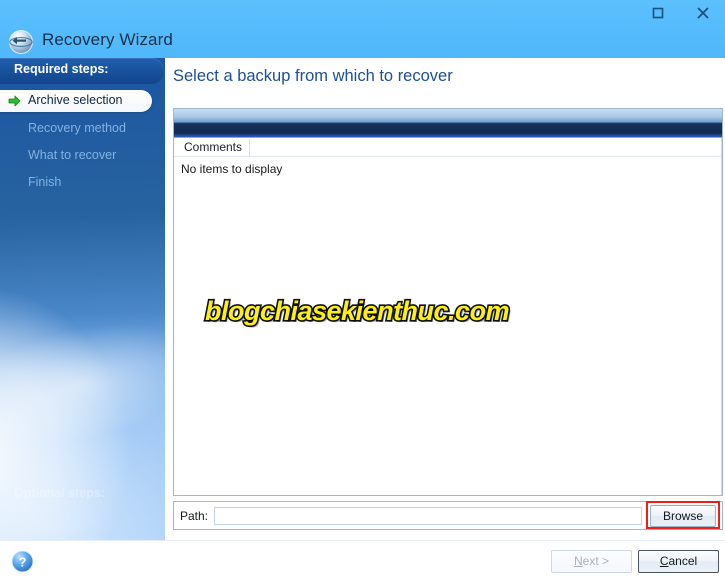 The width and height of the screenshot is (725, 580). Describe the element at coordinates (107, 39) in the screenshot. I see `window-title: Recovery Wizard` at that location.